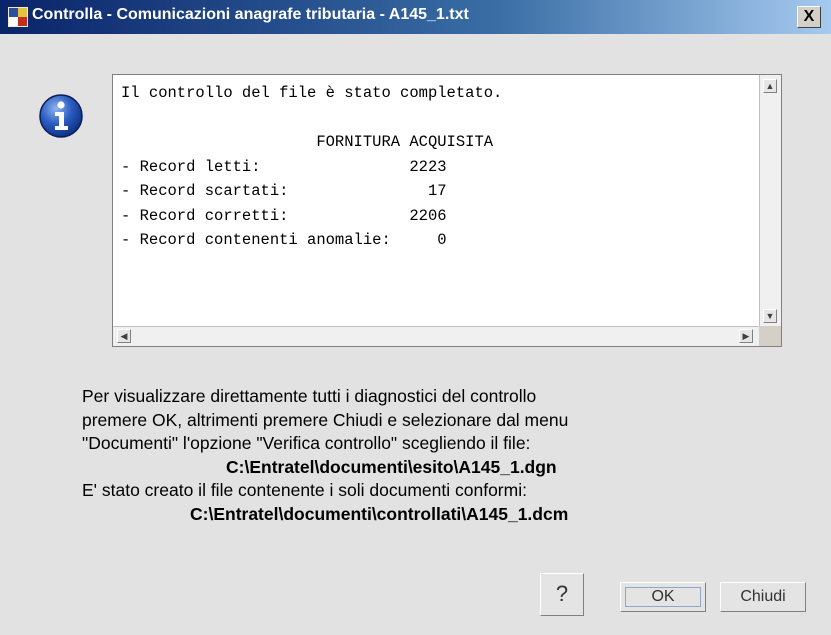 Image resolution: width=831 pixels, height=635 pixels. I want to click on scroll-down-arrow-icon: ▼, so click(770, 316).